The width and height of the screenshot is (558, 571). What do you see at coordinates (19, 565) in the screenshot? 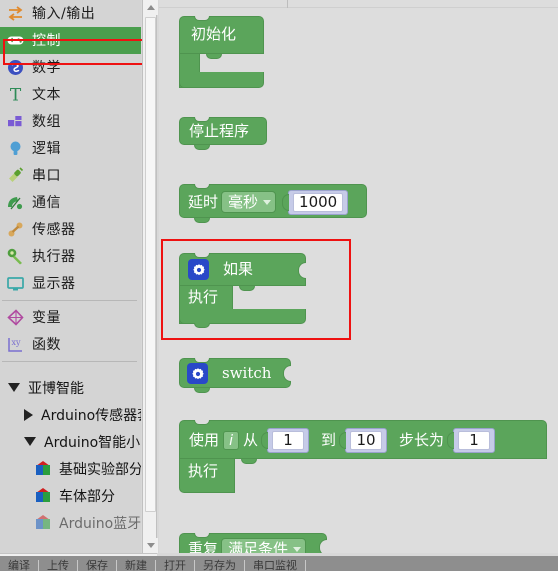
I see `bottom-tab: 编译` at bounding box center [19, 565].